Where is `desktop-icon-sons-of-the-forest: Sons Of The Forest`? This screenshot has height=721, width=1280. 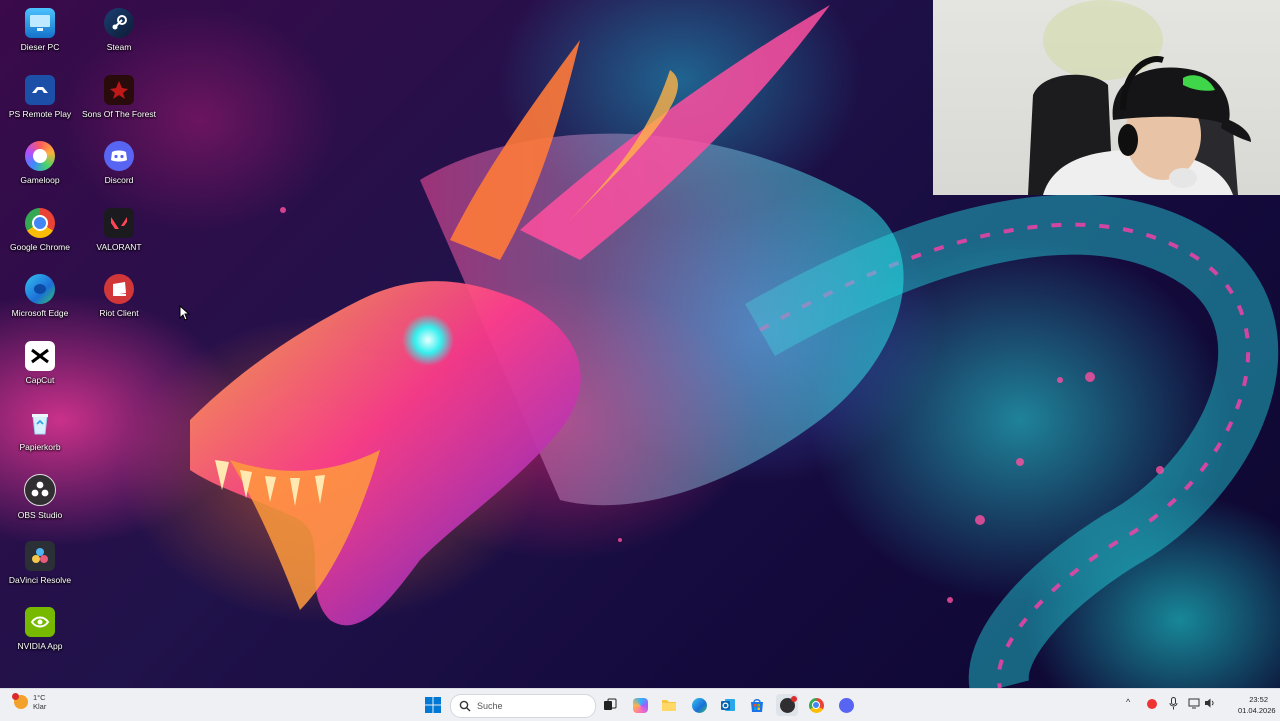
desktop-icon-sons-of-the-forest: Sons Of The Forest is located at coordinates (119, 100).